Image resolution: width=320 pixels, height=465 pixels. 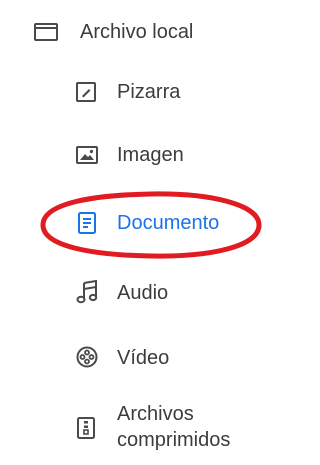 I want to click on archive-icon, so click(x=86, y=428).